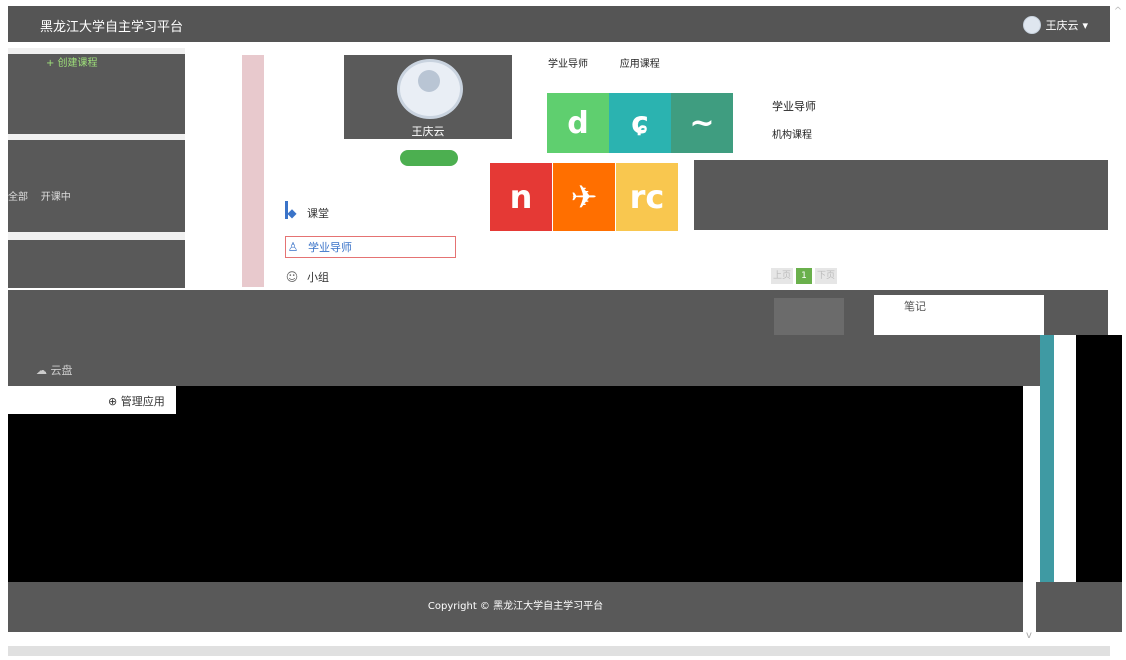  What do you see at coordinates (1079, 607) in the screenshot?
I see `footer` at bounding box center [1079, 607].